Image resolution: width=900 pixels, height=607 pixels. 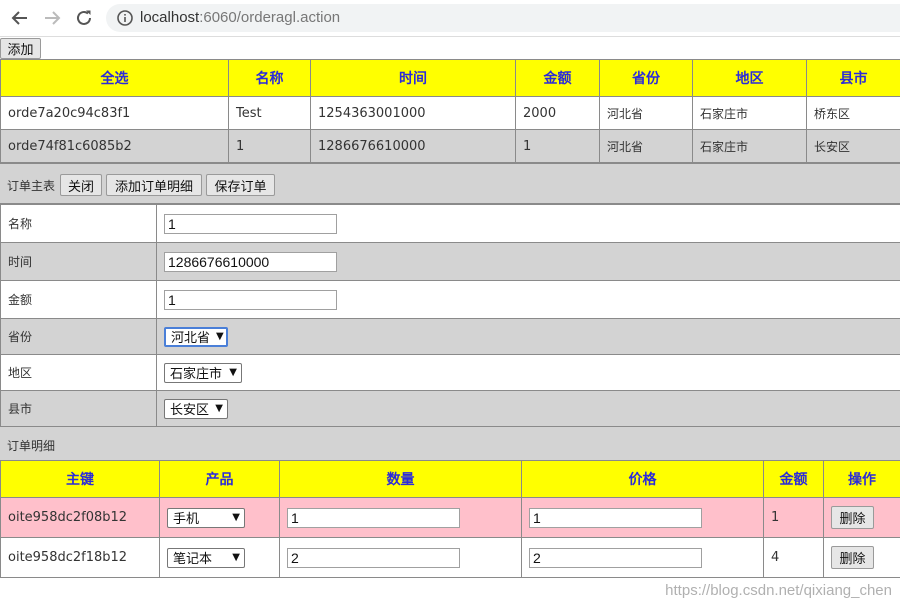 What do you see at coordinates (190, 410) in the screenshot?
I see `county-selected-value: 长安区` at bounding box center [190, 410].